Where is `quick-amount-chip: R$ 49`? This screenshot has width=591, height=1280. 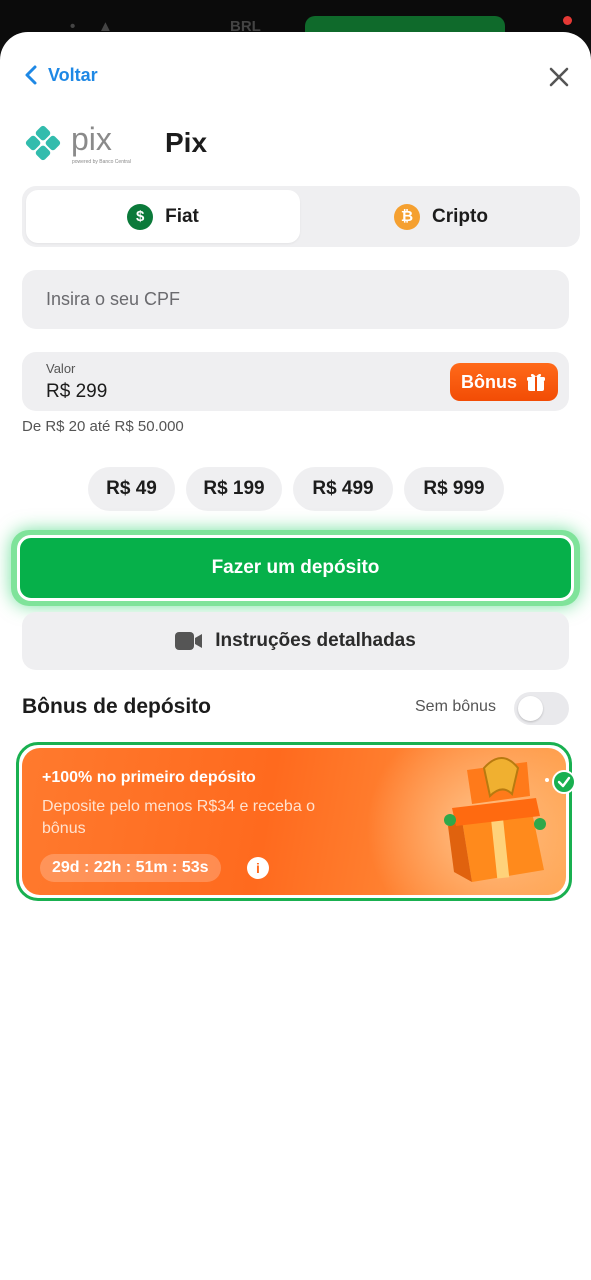 quick-amount-chip: R$ 49 is located at coordinates (131, 489).